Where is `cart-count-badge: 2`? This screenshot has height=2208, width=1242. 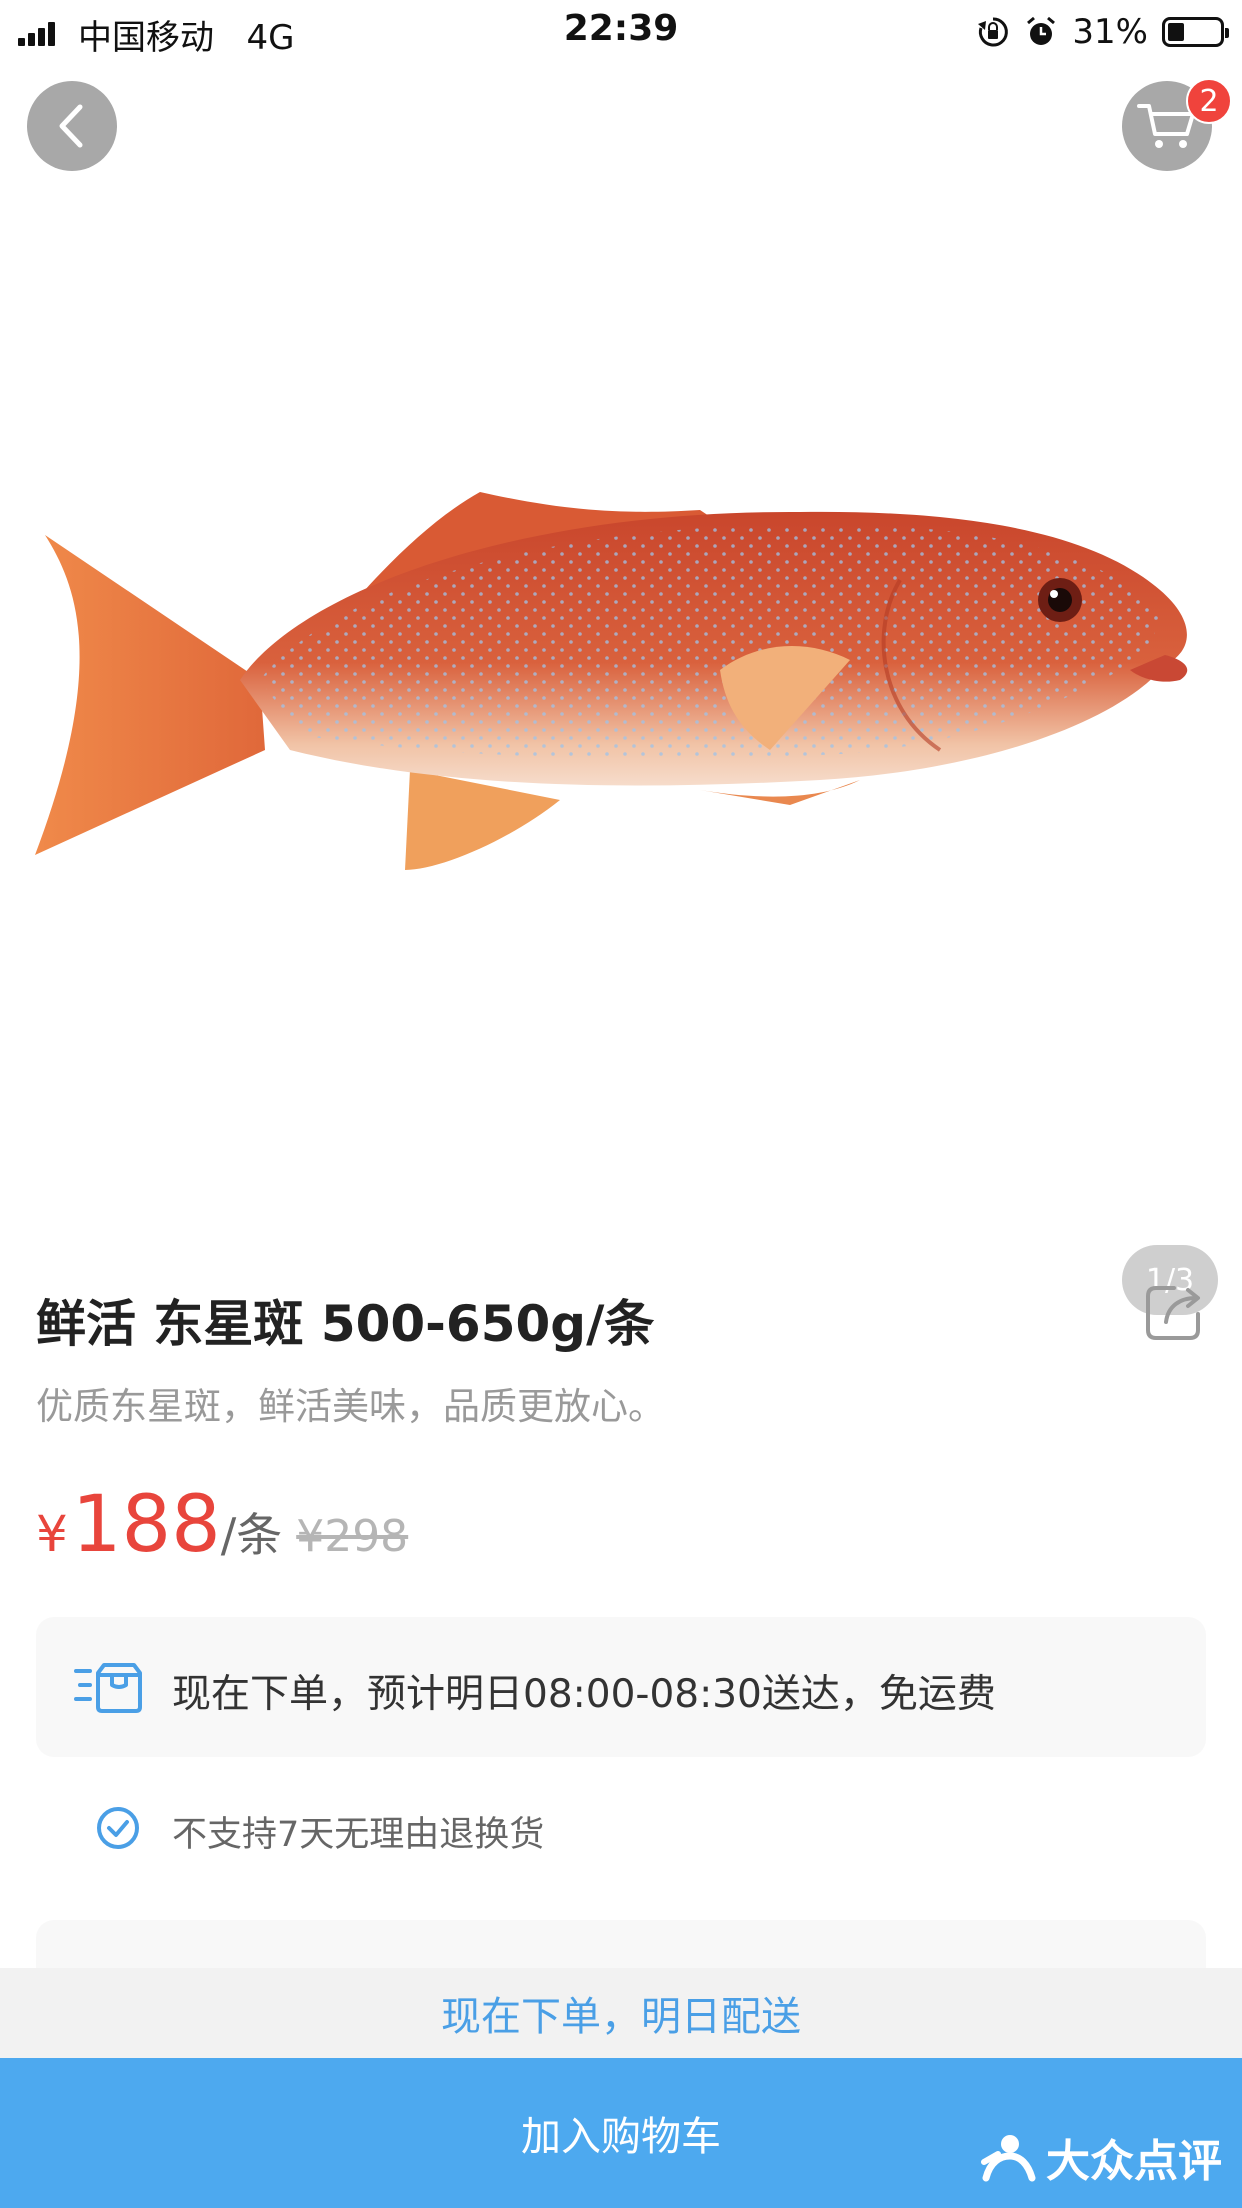
cart-count-badge: 2 is located at coordinates (1209, 101).